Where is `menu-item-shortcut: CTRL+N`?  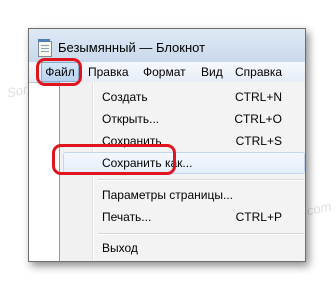
menu-item-shortcut: CTRL+N is located at coordinates (258, 97).